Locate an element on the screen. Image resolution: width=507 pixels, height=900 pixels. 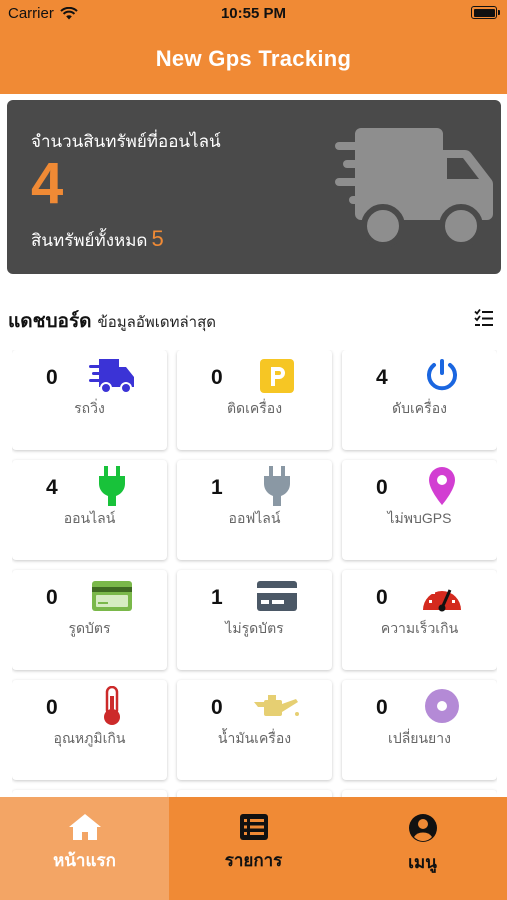
status-time: 10:55 PM is located at coordinates (253, 13).